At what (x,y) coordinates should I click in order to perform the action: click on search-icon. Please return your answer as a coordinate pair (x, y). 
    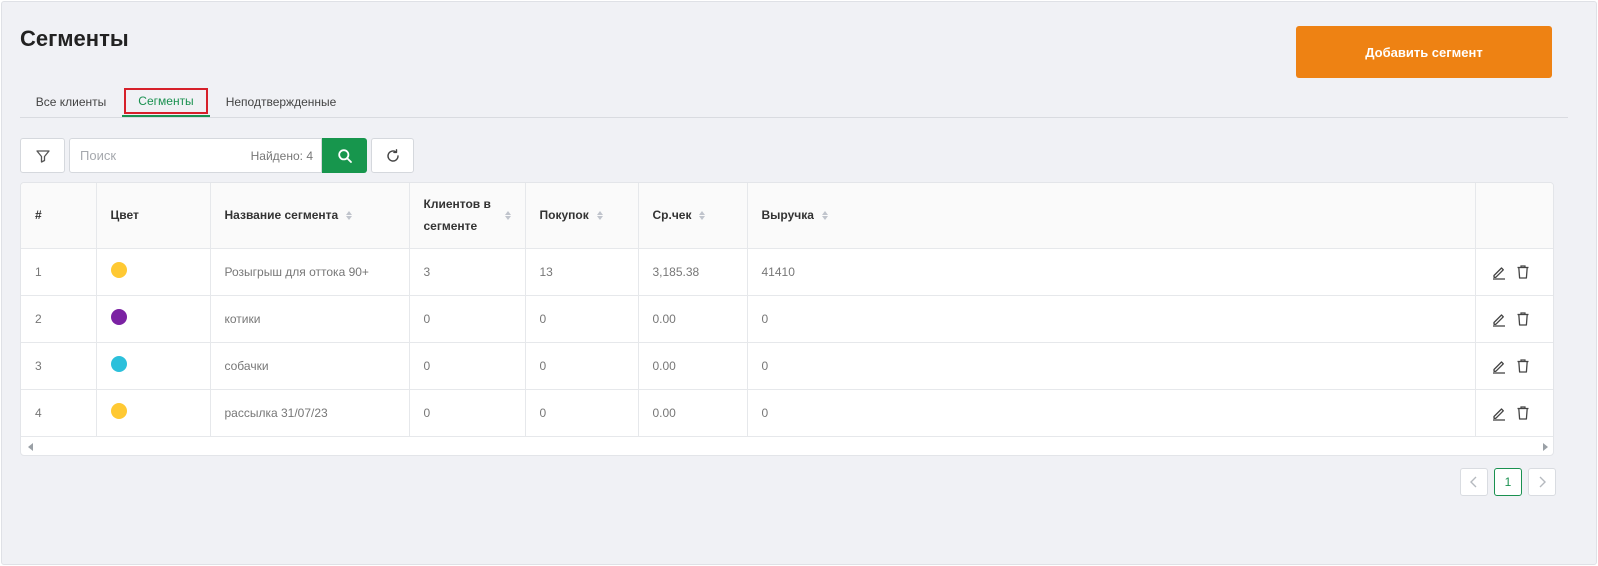
    Looking at the image, I should click on (344, 155).